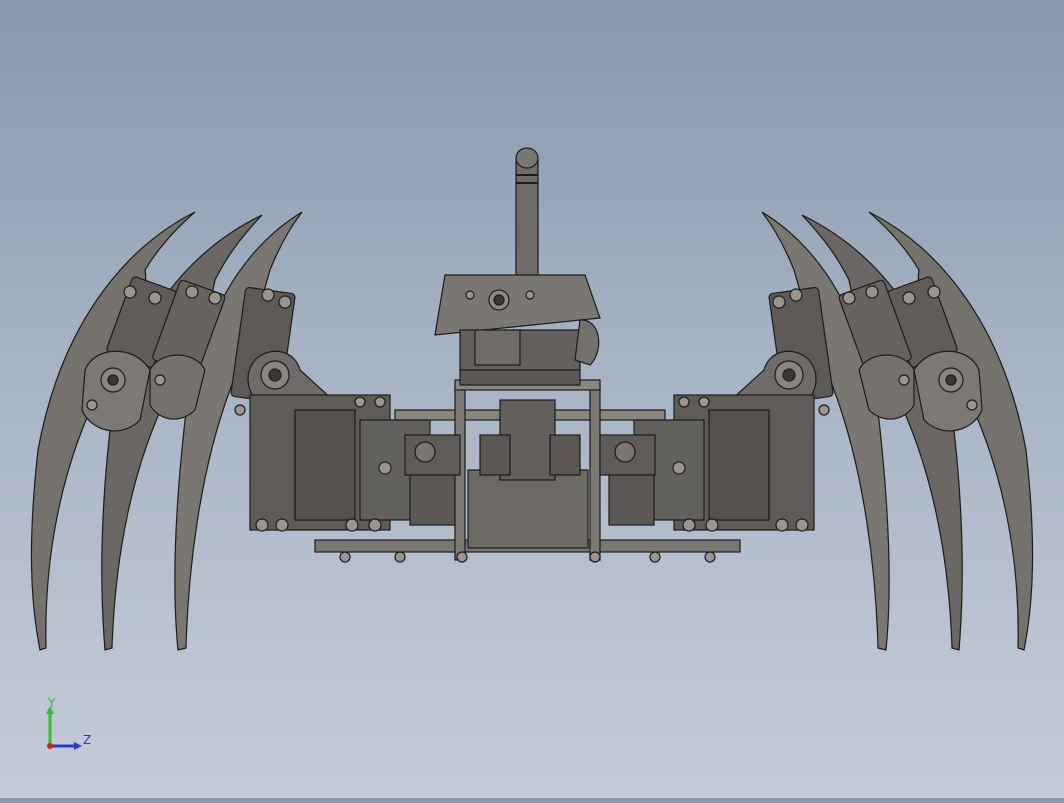 This screenshot has width=1064, height=803. I want to click on axis-triad-icon, so click(64, 728).